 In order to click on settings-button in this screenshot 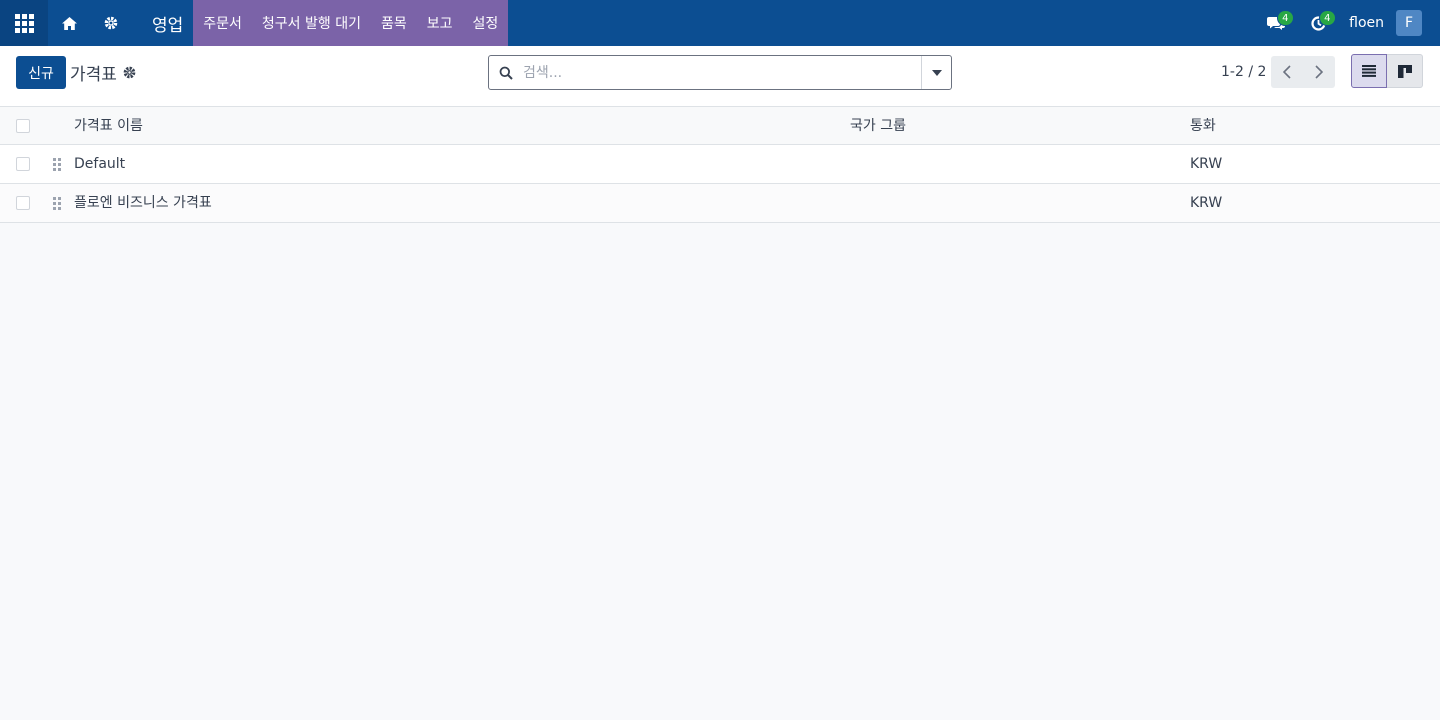, I will do `click(111, 23)`.